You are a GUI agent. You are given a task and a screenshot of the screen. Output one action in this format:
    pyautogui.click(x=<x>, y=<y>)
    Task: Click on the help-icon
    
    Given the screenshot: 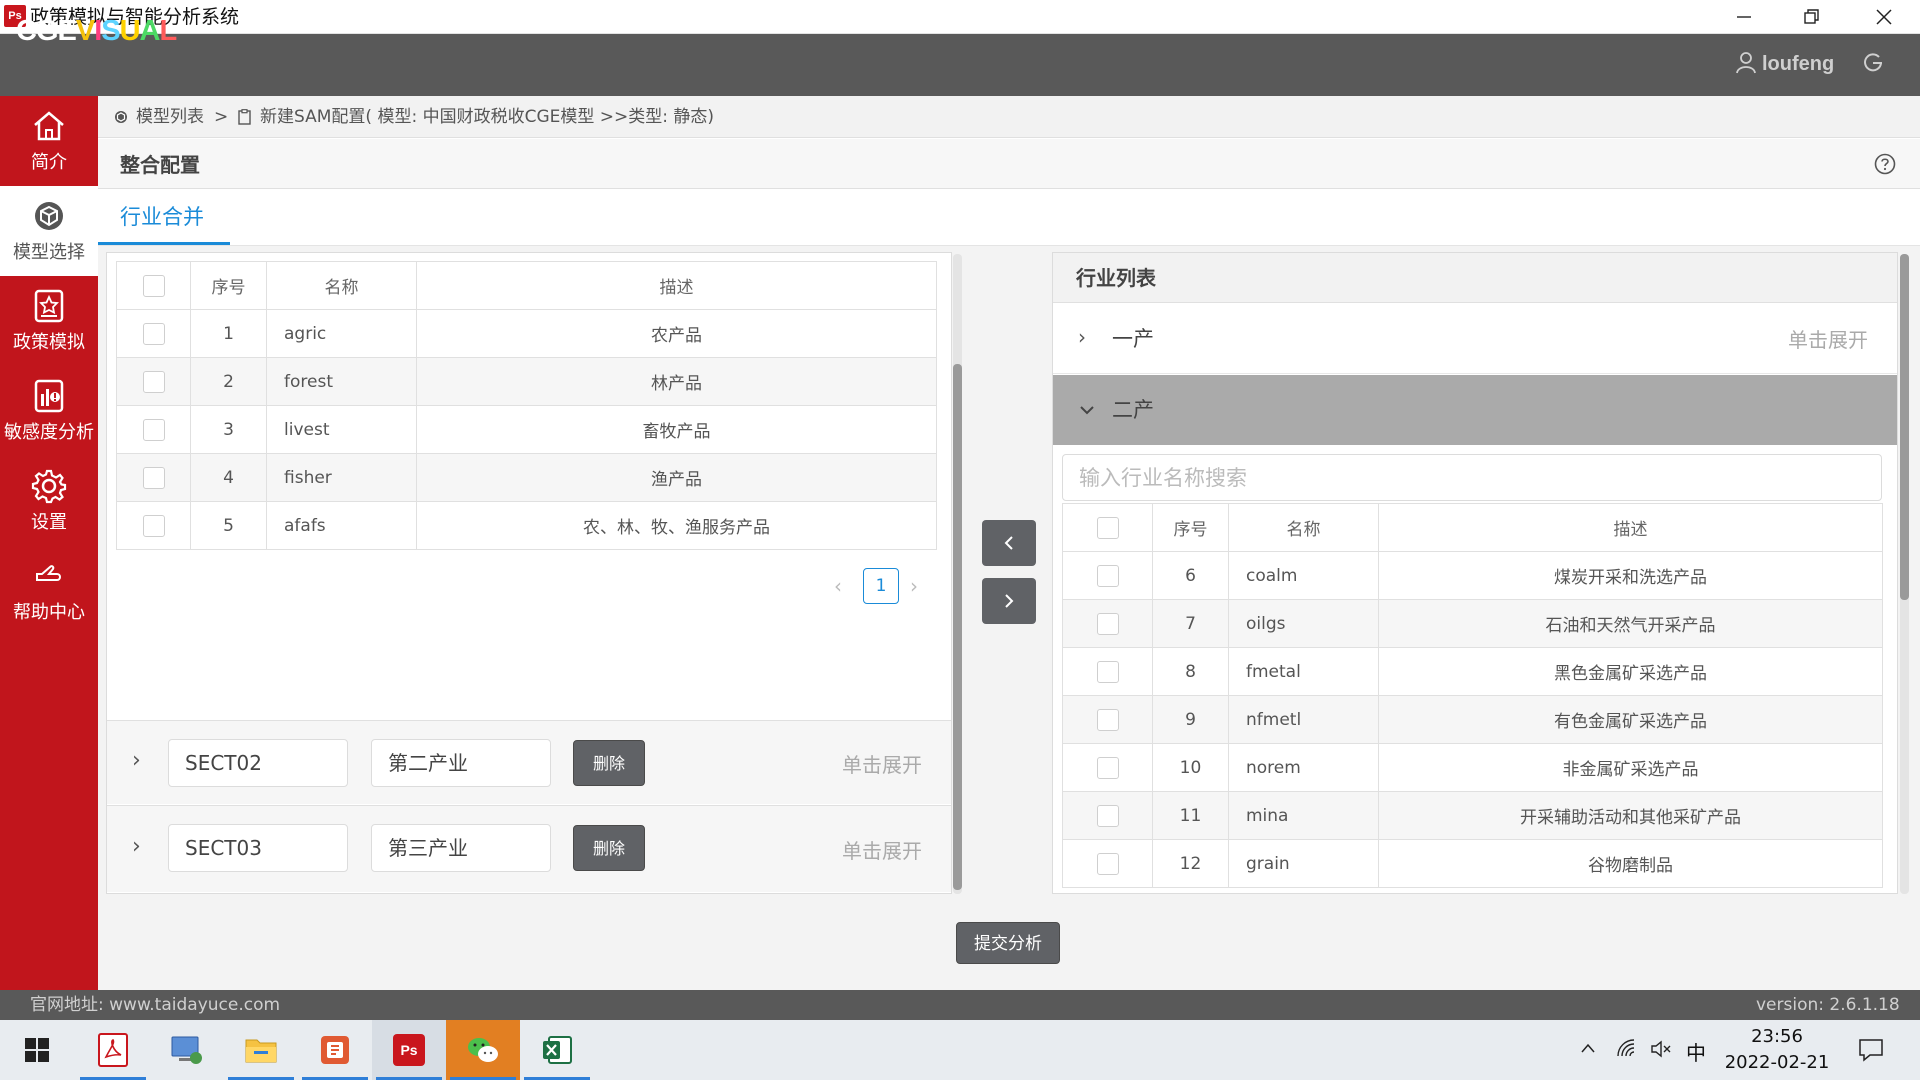 What is the action you would take?
    pyautogui.click(x=1885, y=164)
    